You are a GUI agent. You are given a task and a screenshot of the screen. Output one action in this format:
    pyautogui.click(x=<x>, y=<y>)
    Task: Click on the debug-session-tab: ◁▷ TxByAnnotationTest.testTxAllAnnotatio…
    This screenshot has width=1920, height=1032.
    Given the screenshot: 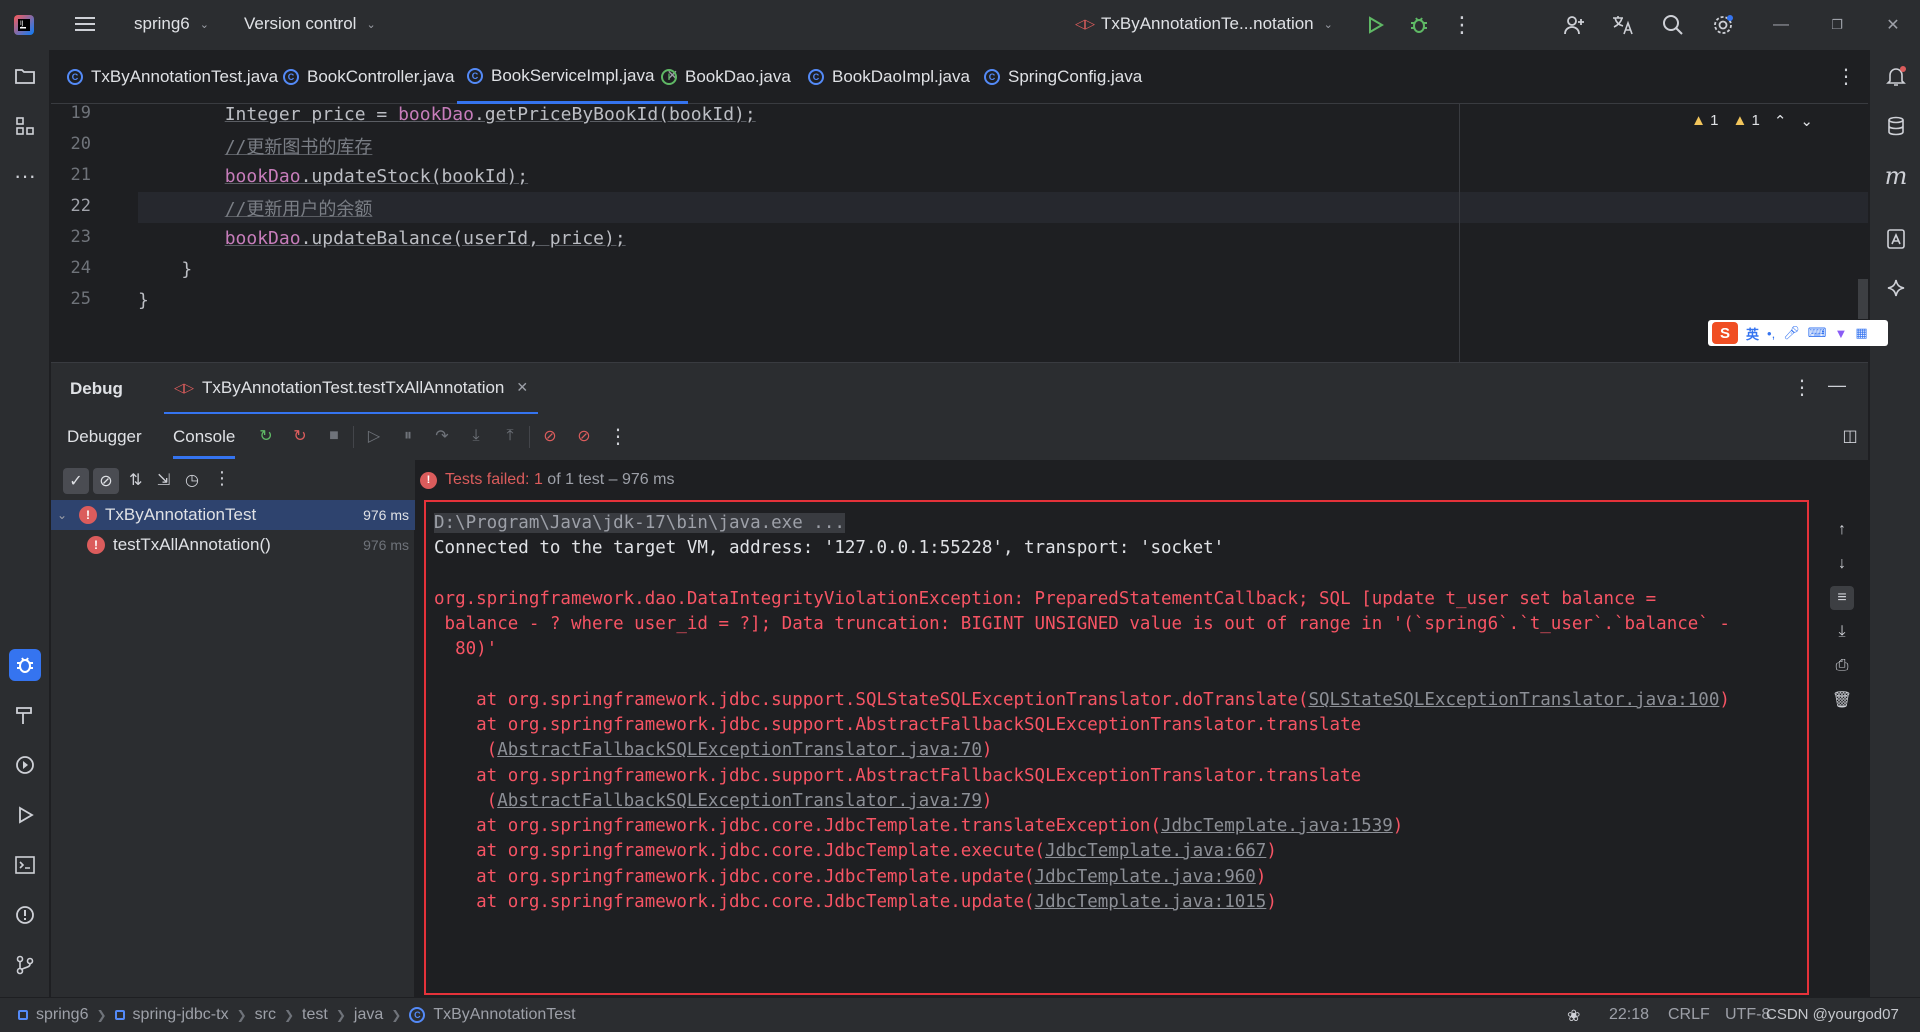 What is the action you would take?
    pyautogui.click(x=351, y=389)
    